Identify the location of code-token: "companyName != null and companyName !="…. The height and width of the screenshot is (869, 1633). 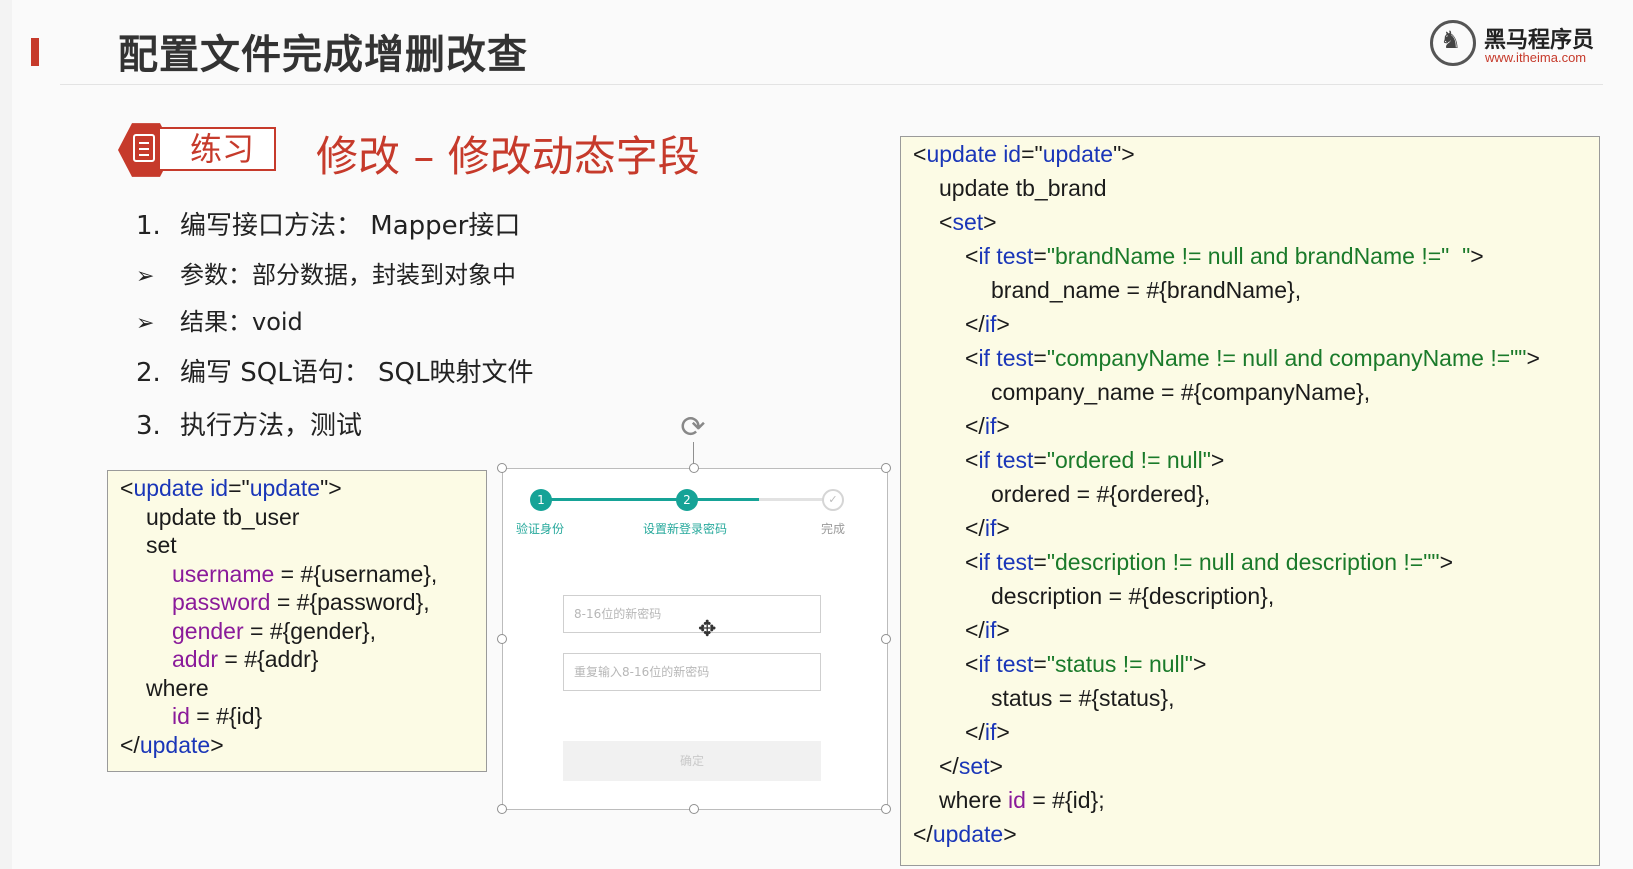
(1286, 358).